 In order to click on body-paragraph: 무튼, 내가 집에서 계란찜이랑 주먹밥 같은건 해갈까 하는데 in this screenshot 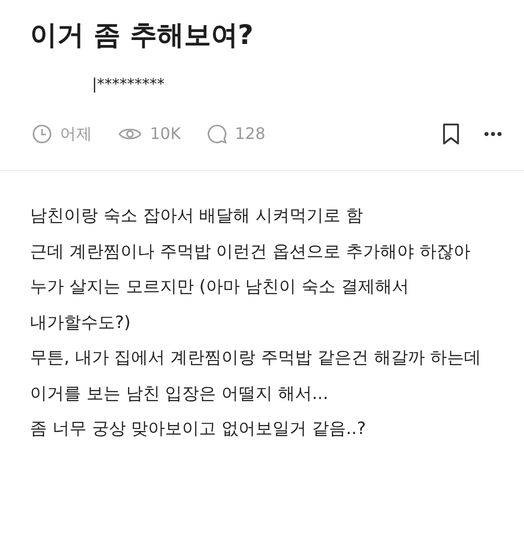, I will do `click(256, 358)`.